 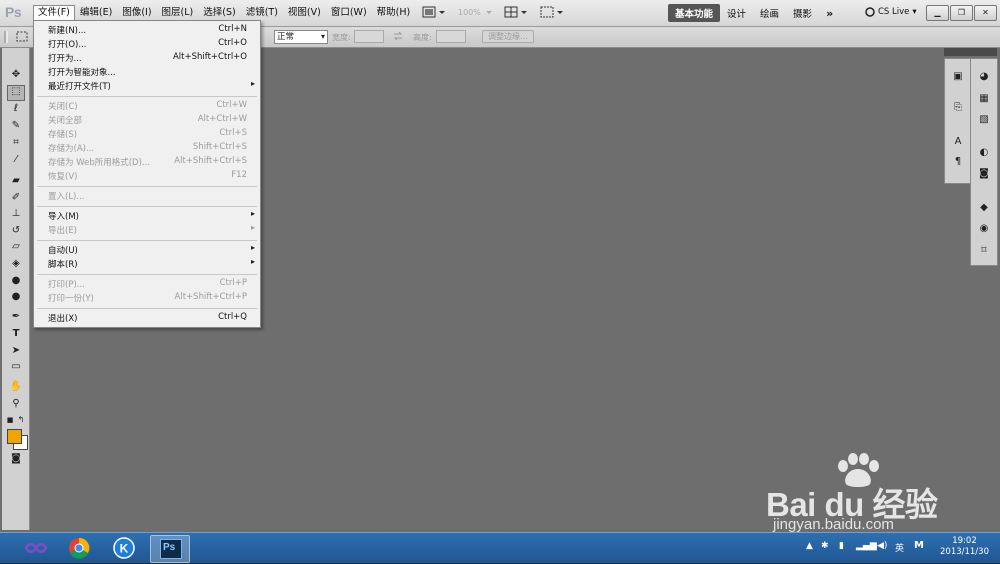 I want to click on menu-image: 图像(I), so click(x=136, y=13).